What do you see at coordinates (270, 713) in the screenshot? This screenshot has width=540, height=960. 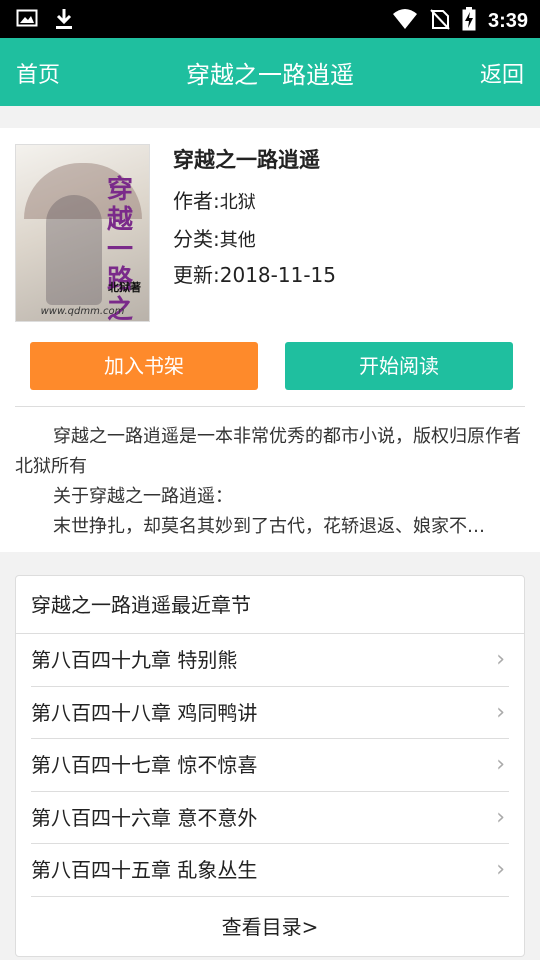 I see `chapter-item: 第八百四十八章 鸡同鸭讲 ›` at bounding box center [270, 713].